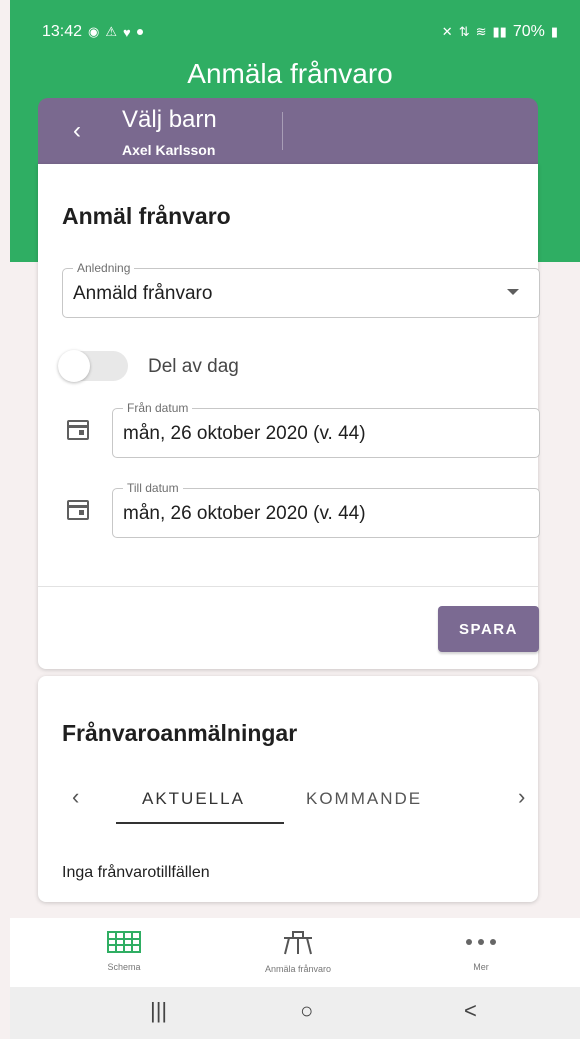 This screenshot has height=1039, width=580. I want to click on tab-current: AKTUELLA, so click(193, 799).